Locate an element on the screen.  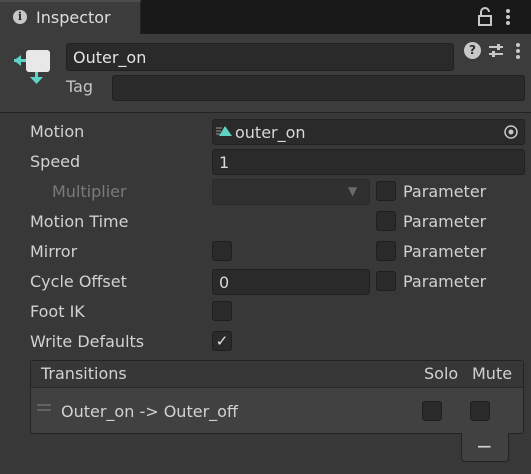
tag-field is located at coordinates (318, 88).